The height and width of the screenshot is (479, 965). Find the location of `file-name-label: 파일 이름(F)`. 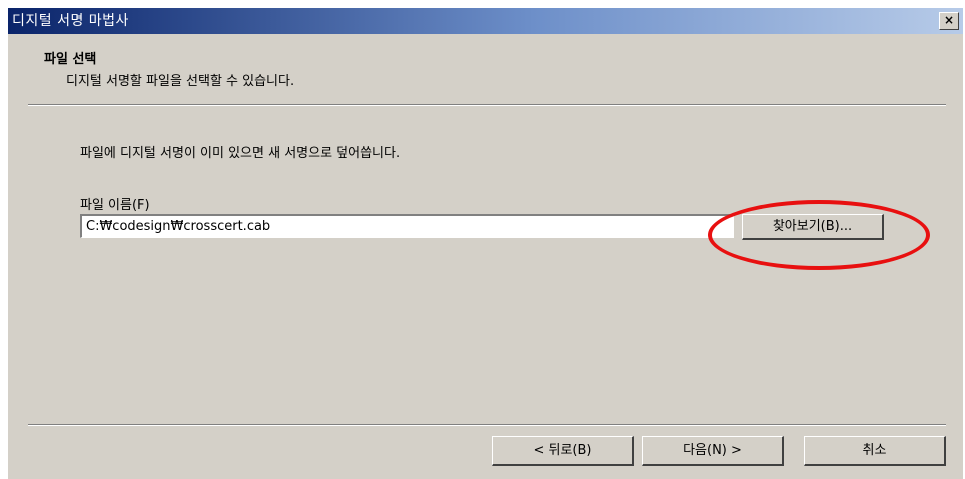

file-name-label: 파일 이름(F) is located at coordinates (115, 205).